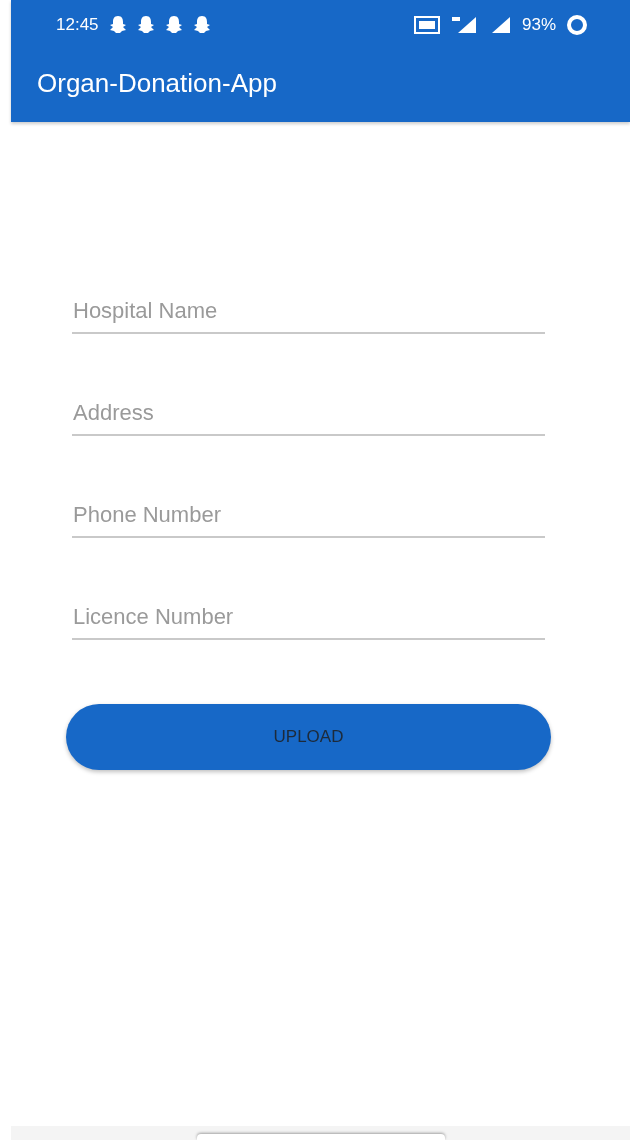 This screenshot has width=630, height=1140. I want to click on volte-icon, so click(426, 25).